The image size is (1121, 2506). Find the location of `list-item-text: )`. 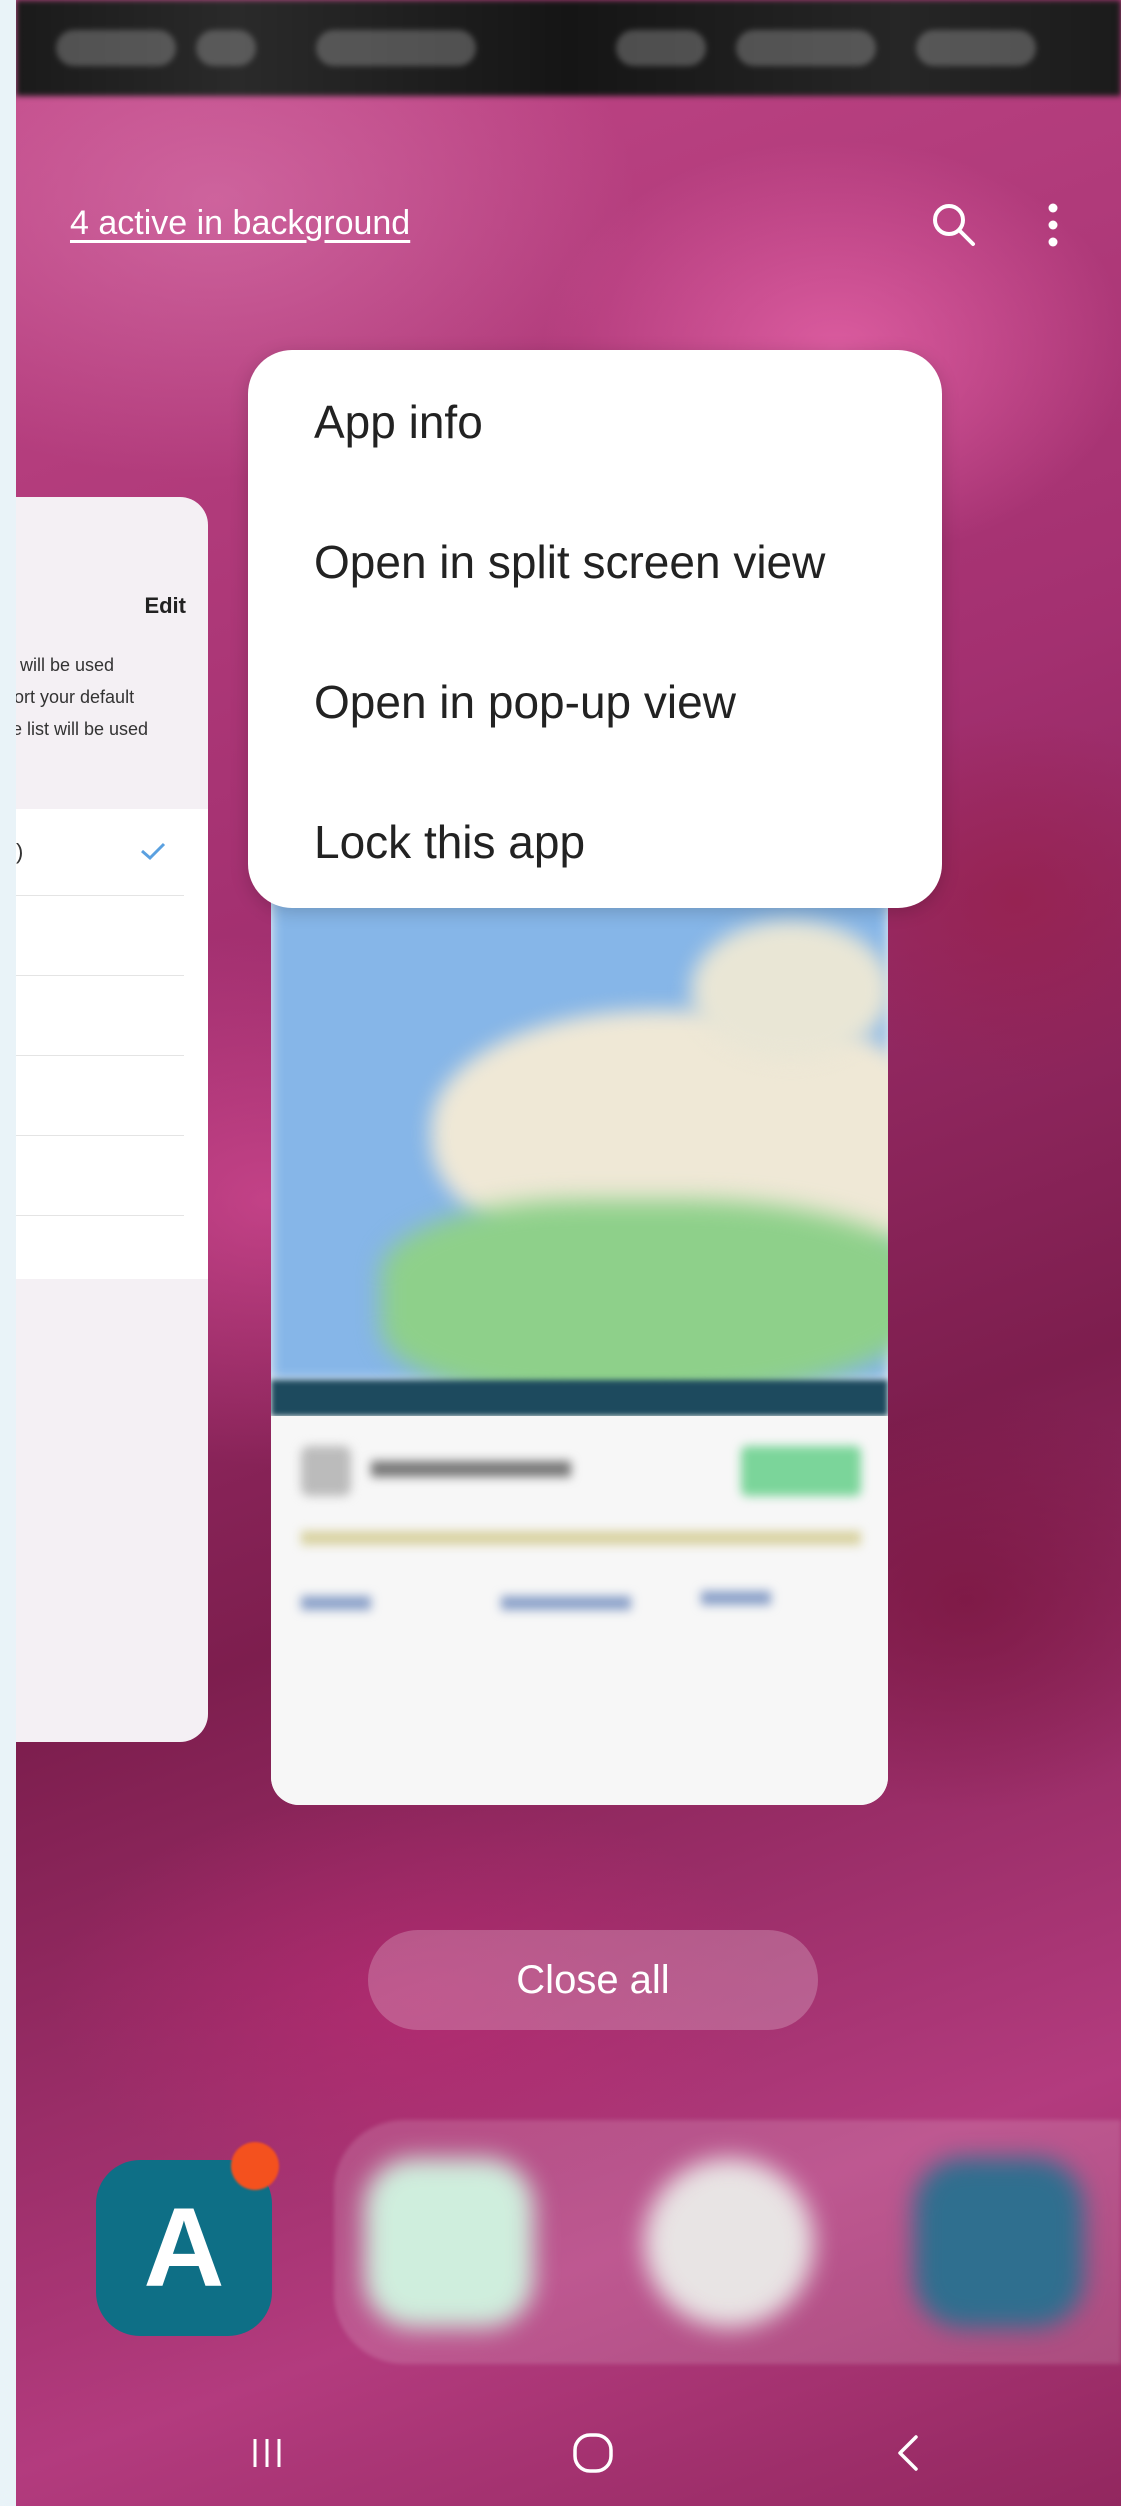

list-item-text: ) is located at coordinates (20, 851).